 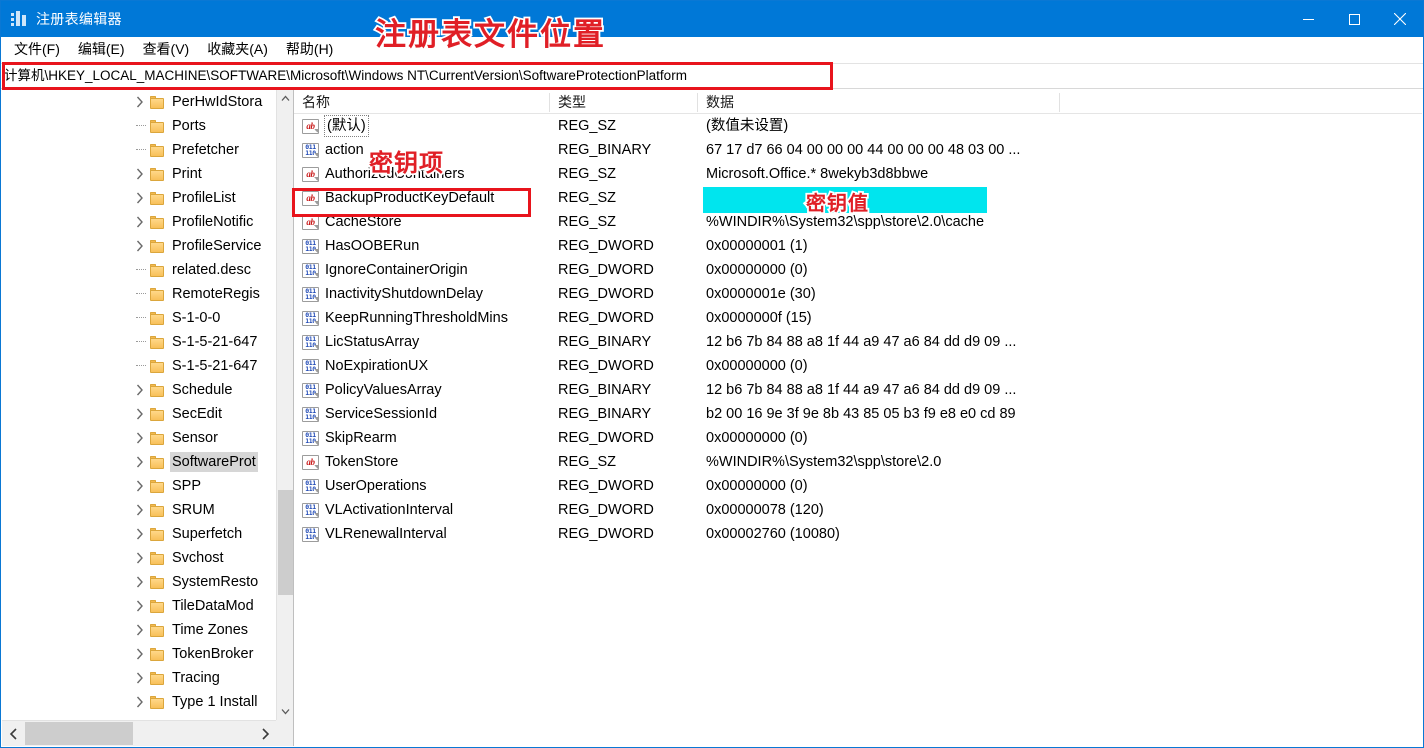 What do you see at coordinates (422, 318) in the screenshot?
I see `value-name-cell: 011 110 KeepRunningThresholdMins` at bounding box center [422, 318].